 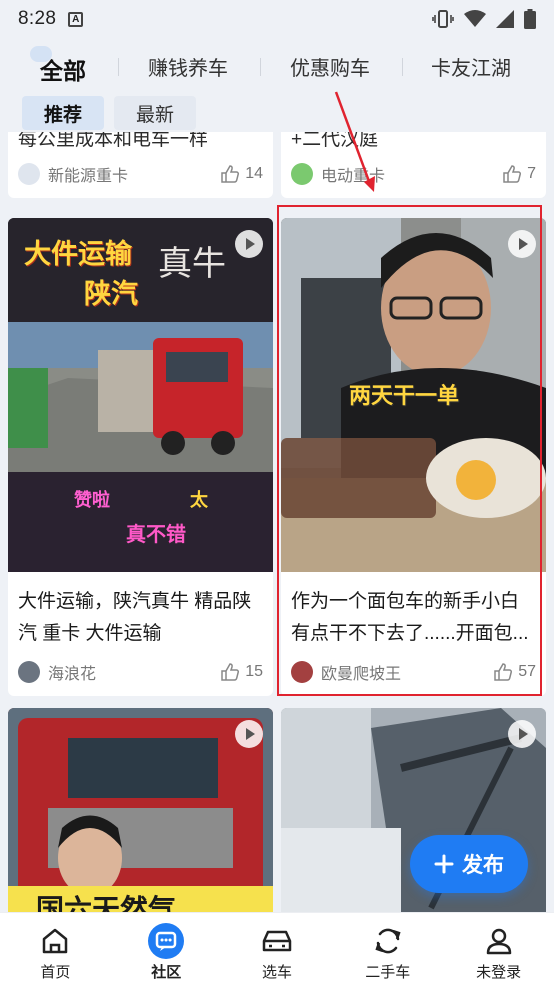 I want to click on vibrate-icon, so click(x=443, y=19).